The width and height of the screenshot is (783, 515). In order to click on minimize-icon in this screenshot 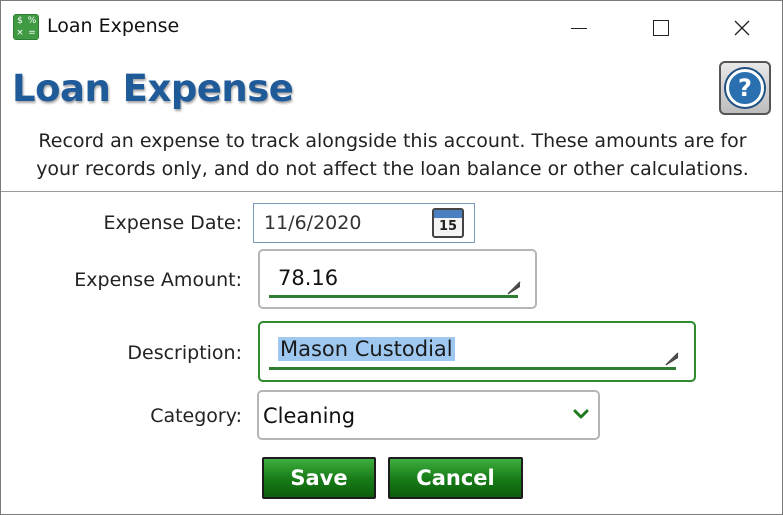, I will do `click(579, 28)`.